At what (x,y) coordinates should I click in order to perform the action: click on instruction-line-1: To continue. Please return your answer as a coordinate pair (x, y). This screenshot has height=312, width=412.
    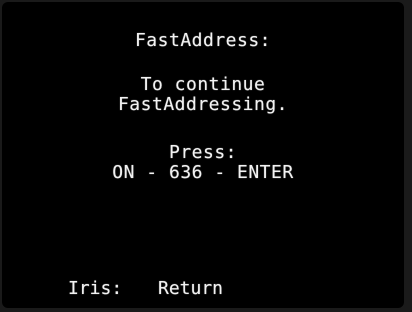
    Looking at the image, I should click on (203, 84).